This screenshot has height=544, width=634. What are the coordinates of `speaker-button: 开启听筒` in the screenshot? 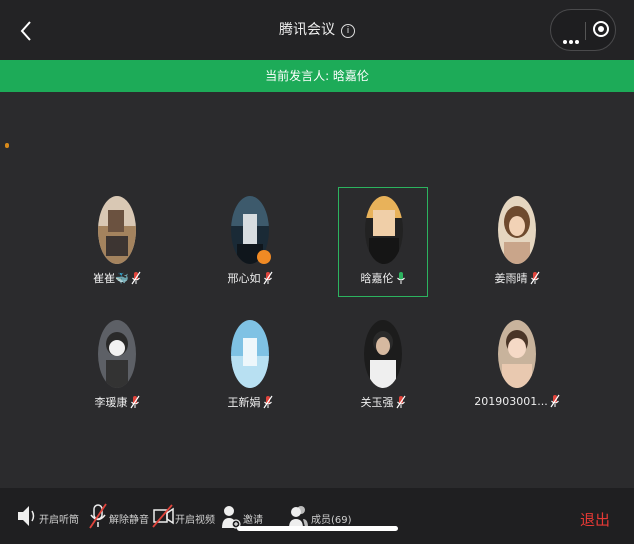 It's located at (47, 516).